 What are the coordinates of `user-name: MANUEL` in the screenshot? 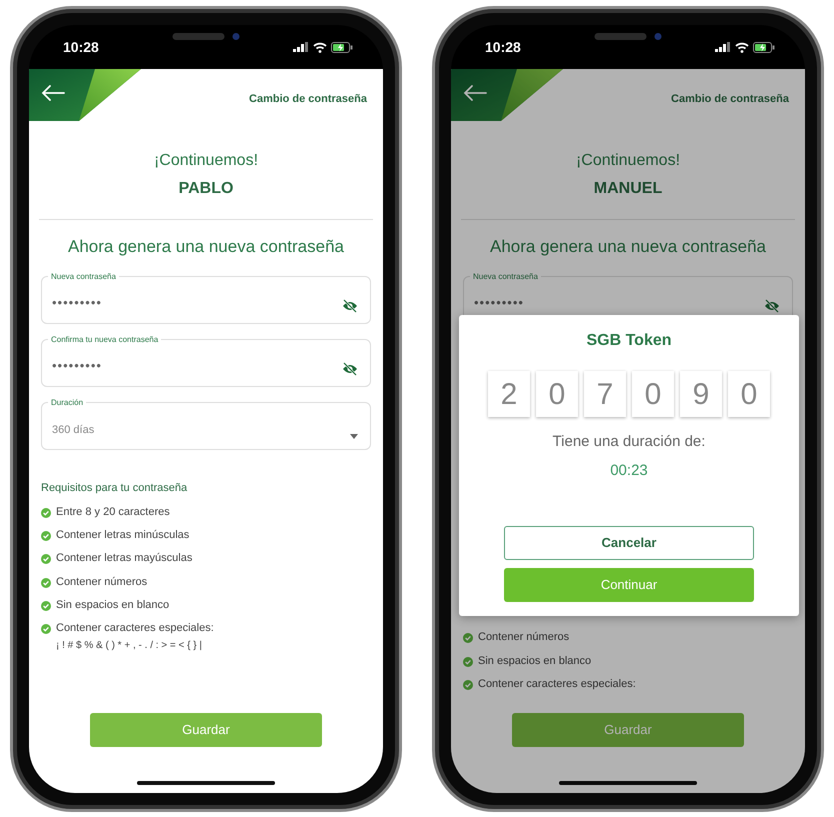 It's located at (628, 189).